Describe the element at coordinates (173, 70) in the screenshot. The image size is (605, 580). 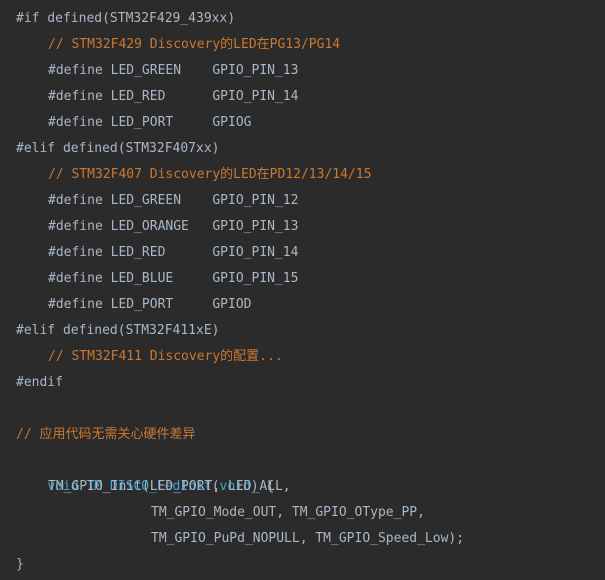
I see `code-line: #define LED_GREEN GPIO_PIN_13` at that location.